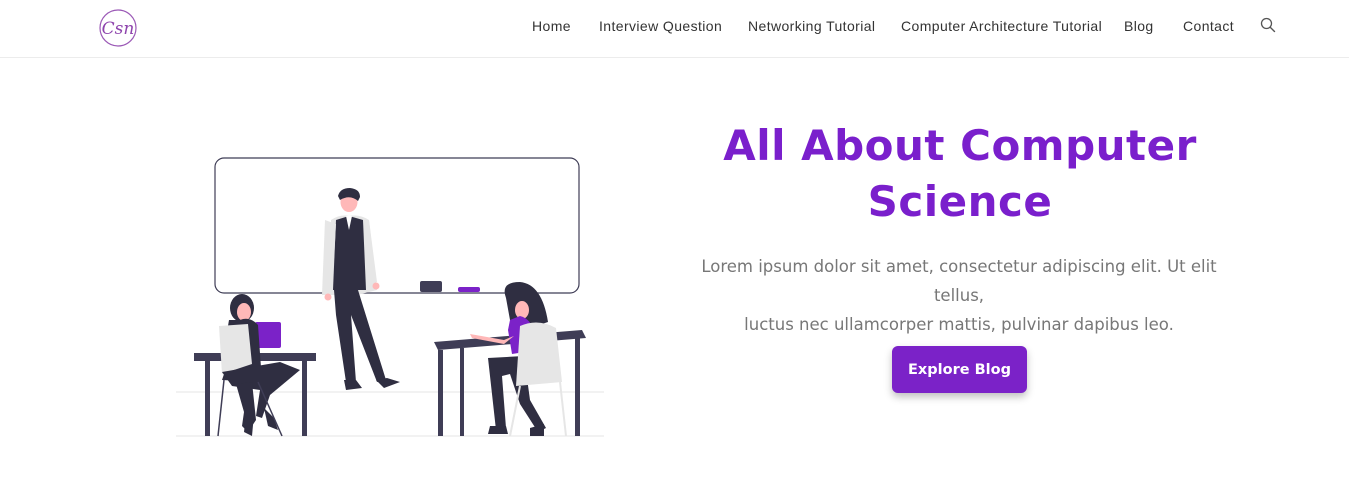 The width and height of the screenshot is (1349, 484). What do you see at coordinates (551, 26) in the screenshot?
I see `nav-home: Home` at bounding box center [551, 26].